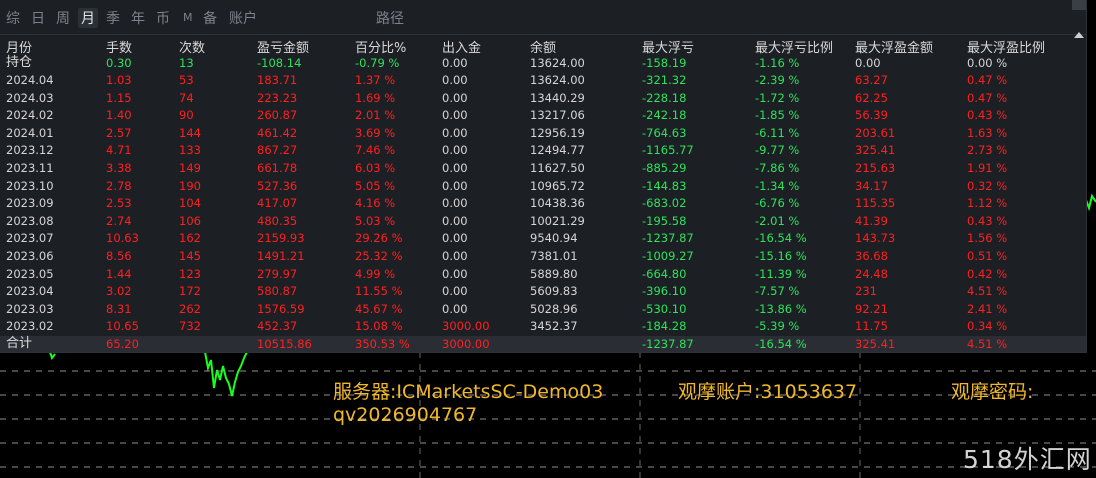 The width and height of the screenshot is (1096, 478). Describe the element at coordinates (30, 185) in the screenshot. I see `cell-month: 2023.10` at that location.